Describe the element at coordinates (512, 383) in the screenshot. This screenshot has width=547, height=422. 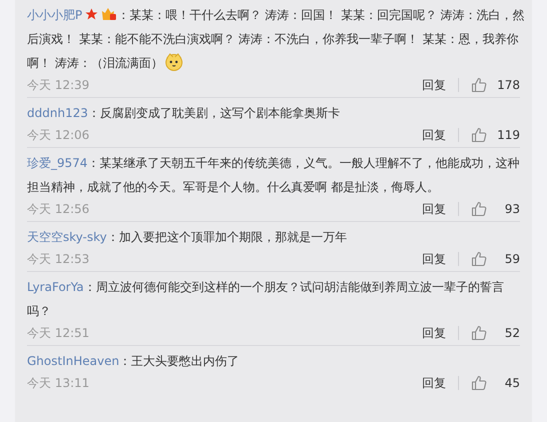
I see `like-count: 45` at that location.